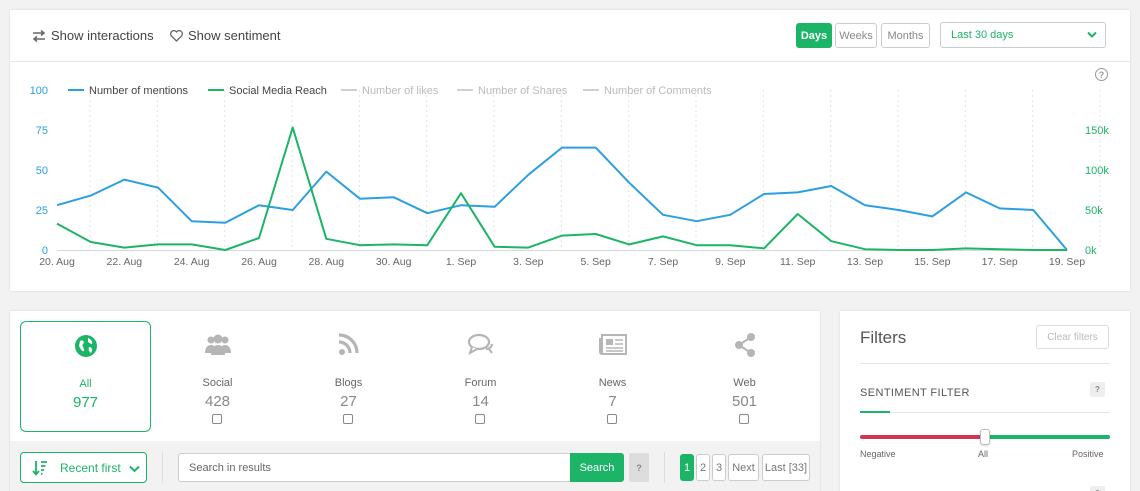 The width and height of the screenshot is (1140, 491). What do you see at coordinates (217, 419) in the screenshot?
I see `source-checkbox-social` at bounding box center [217, 419].